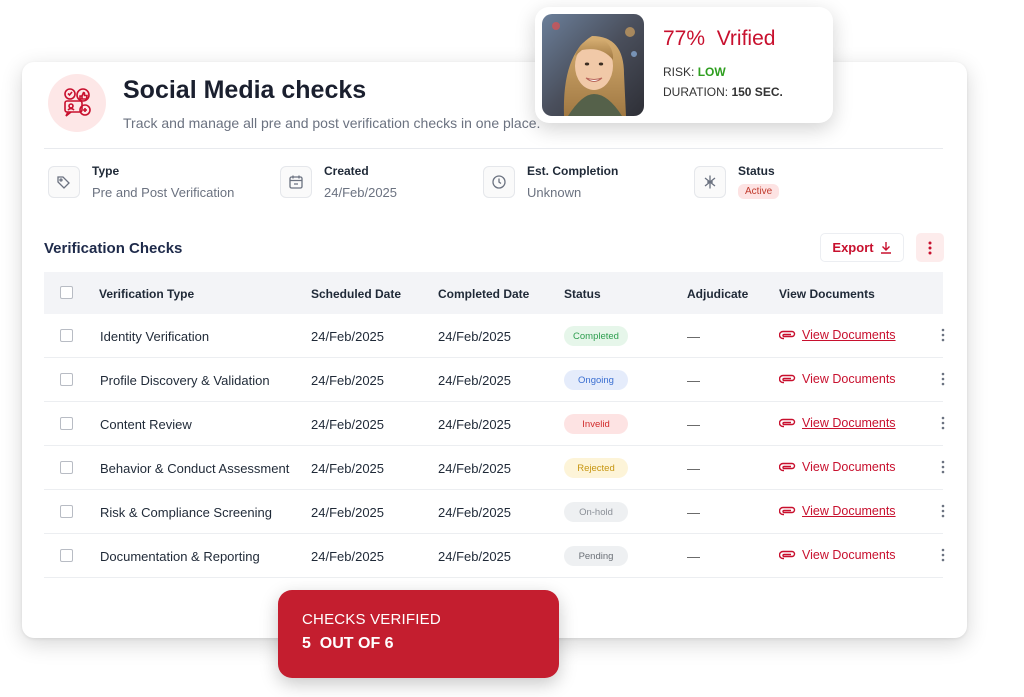  I want to click on status-badge: Active, so click(759, 191).